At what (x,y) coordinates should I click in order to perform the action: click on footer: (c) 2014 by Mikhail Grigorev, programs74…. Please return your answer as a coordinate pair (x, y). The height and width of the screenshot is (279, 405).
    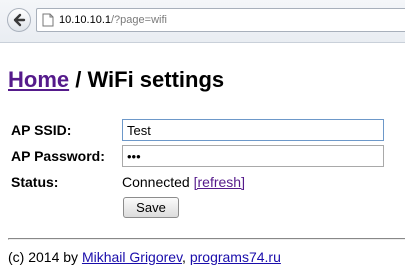
    Looking at the image, I should click on (144, 257).